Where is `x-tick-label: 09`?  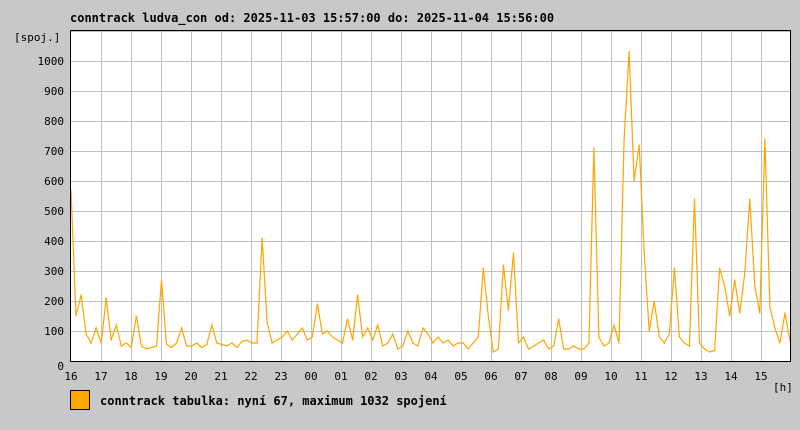 x-tick-label: 09 is located at coordinates (580, 376).